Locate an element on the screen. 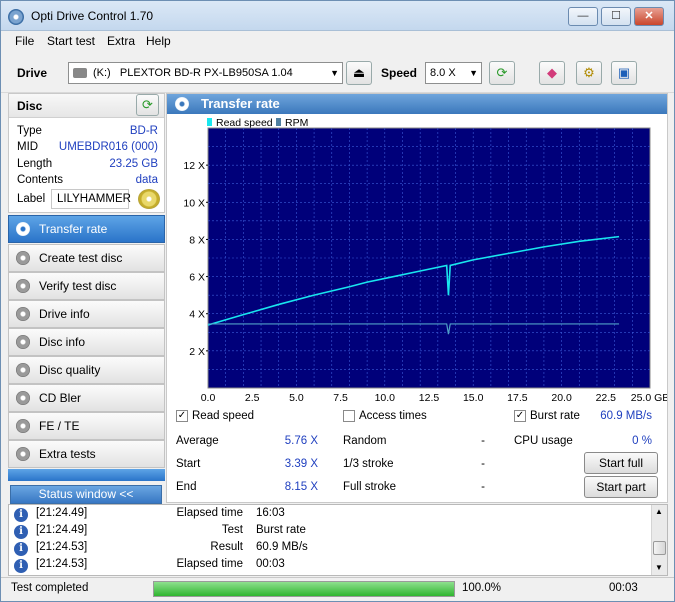 This screenshot has width=675, height=602. read-speed-label: Read speed is located at coordinates (223, 416).